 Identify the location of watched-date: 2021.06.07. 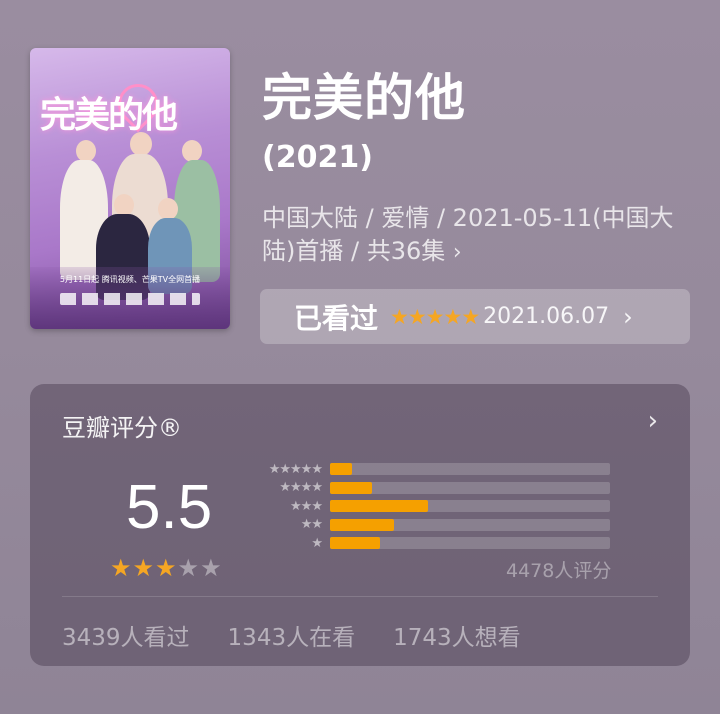
(546, 316).